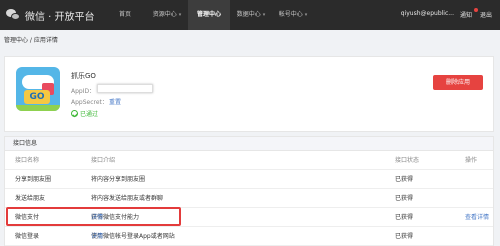  What do you see at coordinates (249, 179) in the screenshot?
I see `table-row: 分享到朋友圈 将内容分享到朋友圈 已获得` at bounding box center [249, 179].